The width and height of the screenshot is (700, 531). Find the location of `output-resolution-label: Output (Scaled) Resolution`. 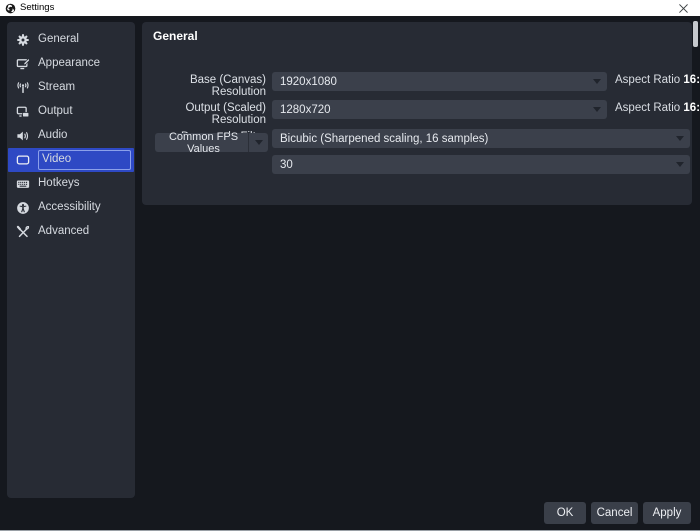

output-resolution-label: Output (Scaled) Resolution is located at coordinates (225, 114).